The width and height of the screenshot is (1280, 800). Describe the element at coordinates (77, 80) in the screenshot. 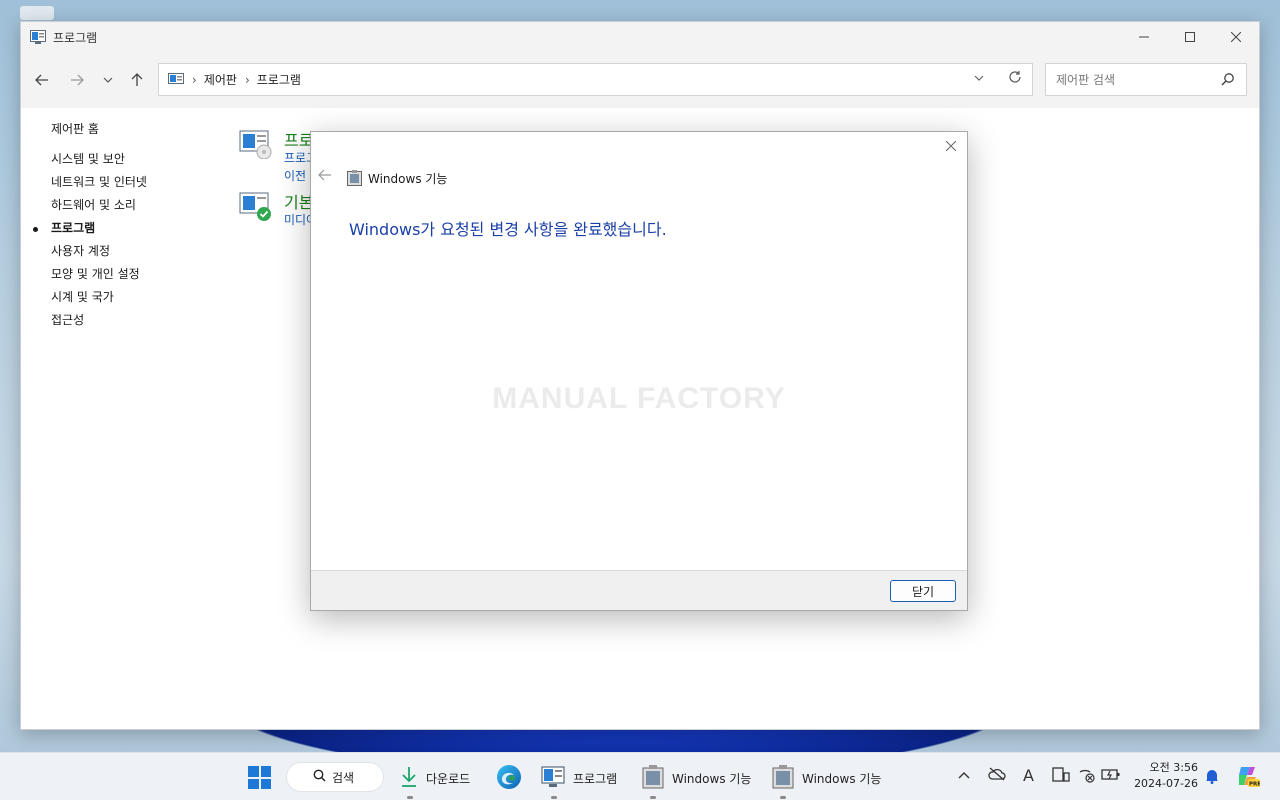

I see `forward-arrow-icon` at that location.